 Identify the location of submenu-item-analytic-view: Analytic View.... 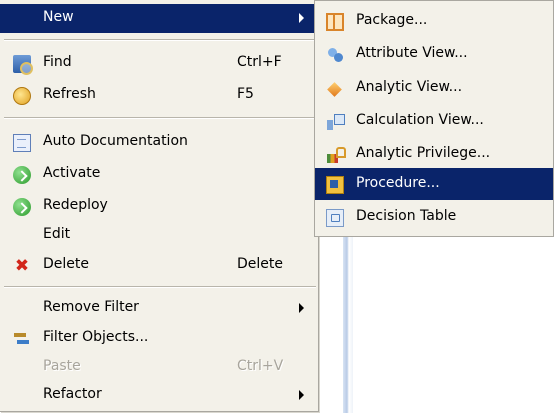
(434, 88).